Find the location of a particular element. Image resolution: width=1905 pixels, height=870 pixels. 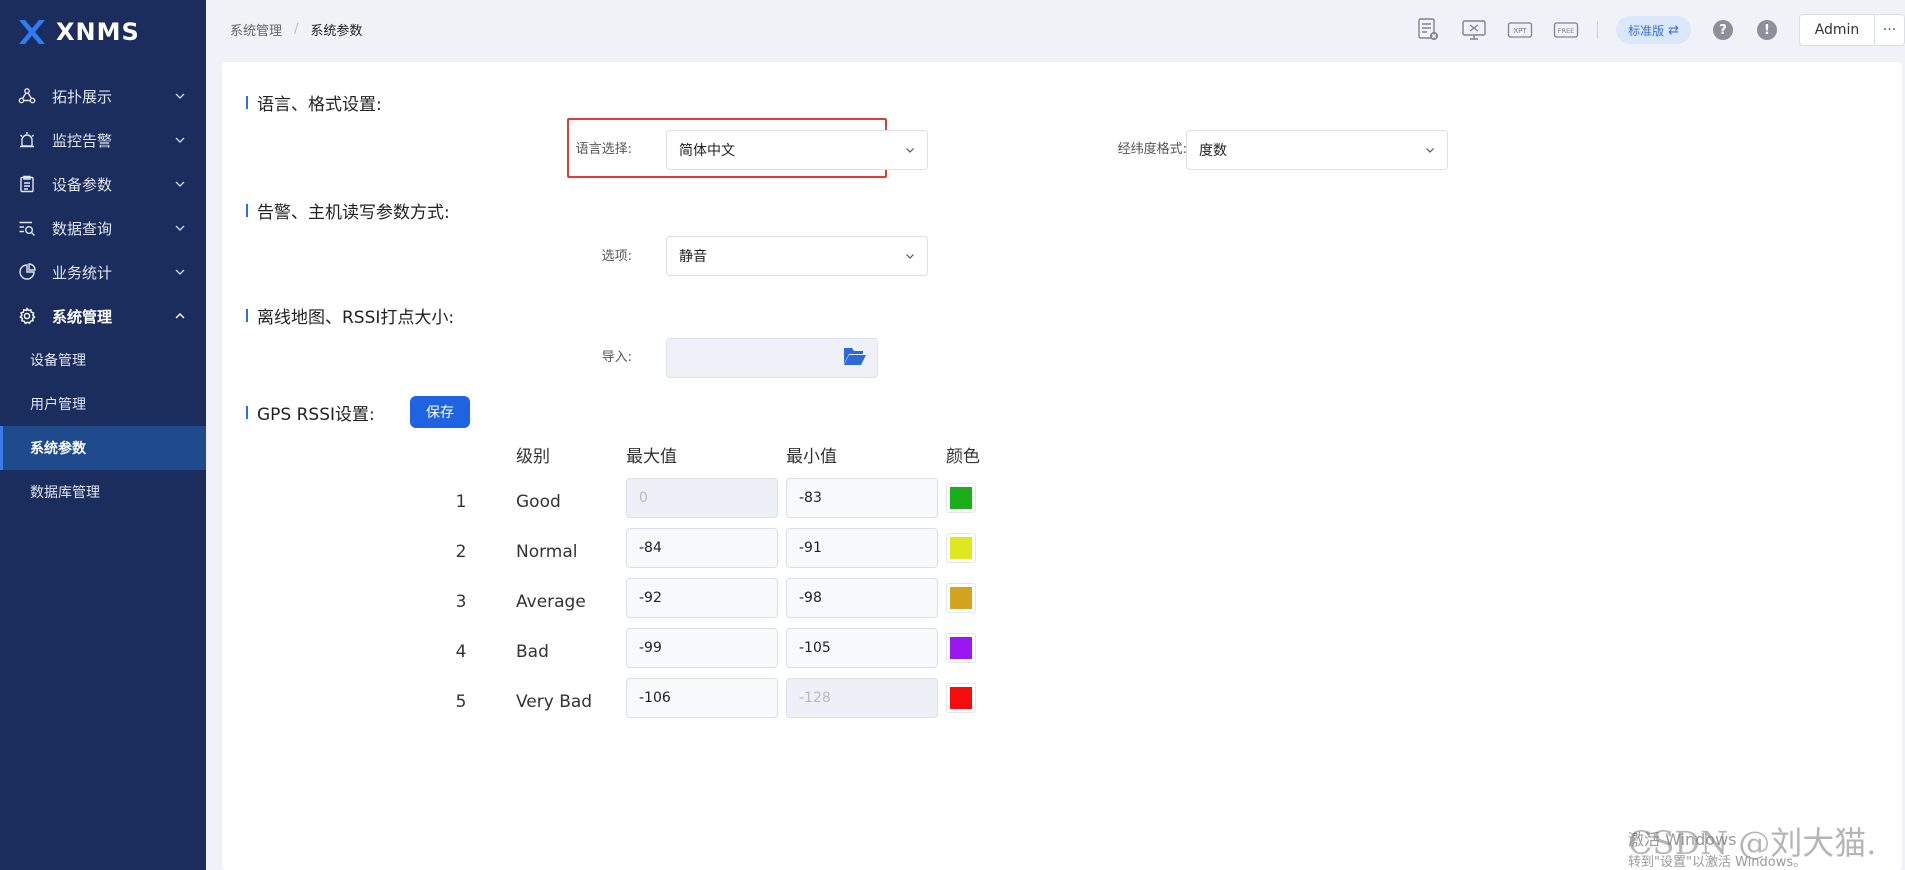

save-button: 保存 is located at coordinates (440, 412).